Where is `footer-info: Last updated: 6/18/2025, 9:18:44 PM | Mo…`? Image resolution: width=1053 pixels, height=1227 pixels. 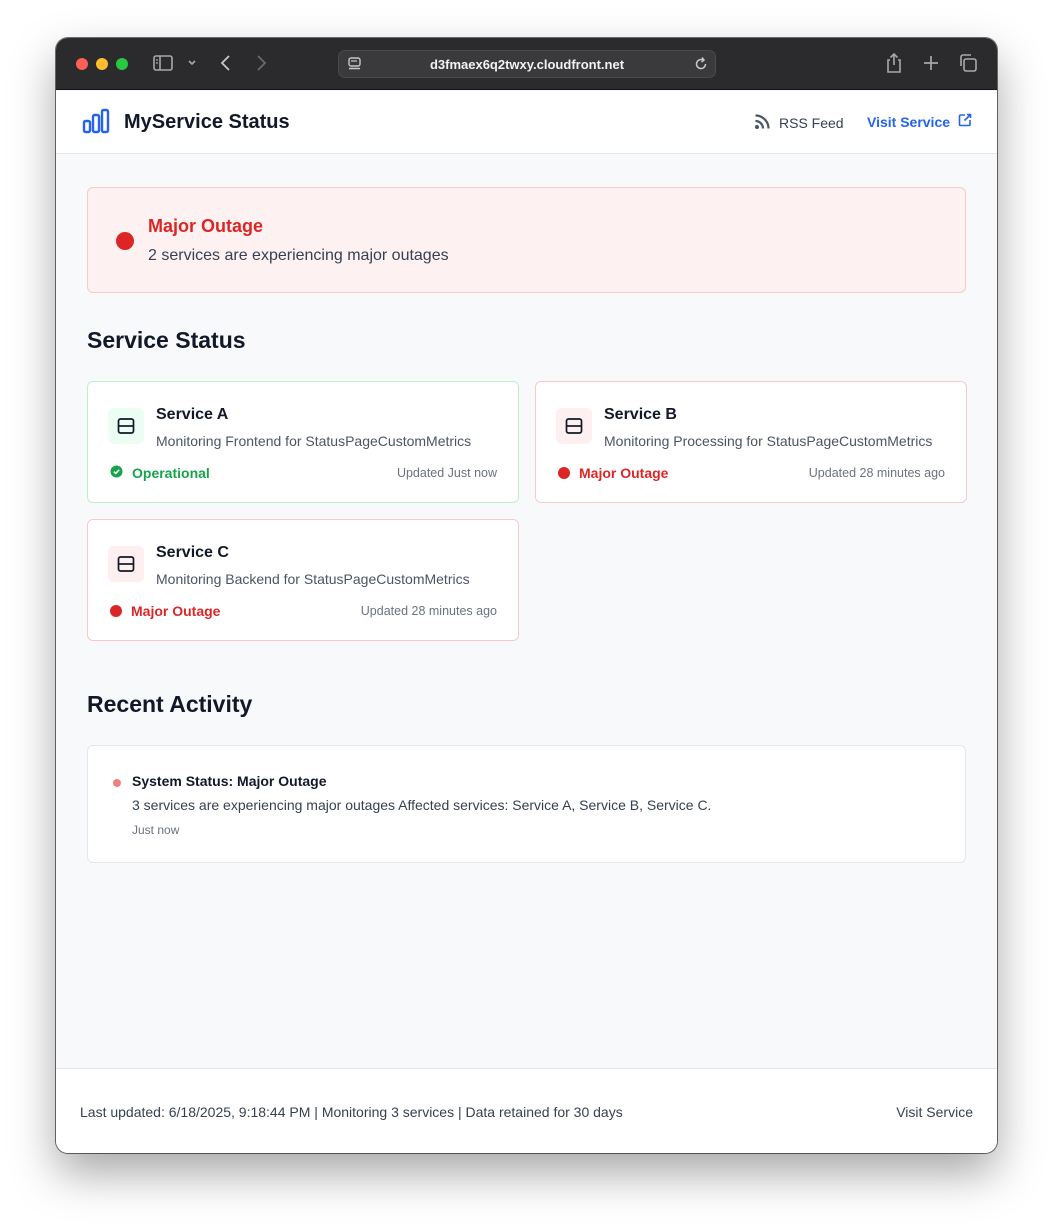 footer-info: Last updated: 6/18/2025, 9:18:44 PM | Mo… is located at coordinates (351, 1112).